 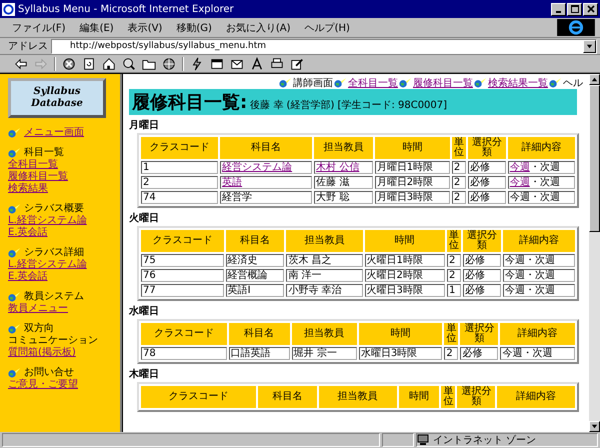 I want to click on table-cell: 小野寺 幸治, so click(x=324, y=290).